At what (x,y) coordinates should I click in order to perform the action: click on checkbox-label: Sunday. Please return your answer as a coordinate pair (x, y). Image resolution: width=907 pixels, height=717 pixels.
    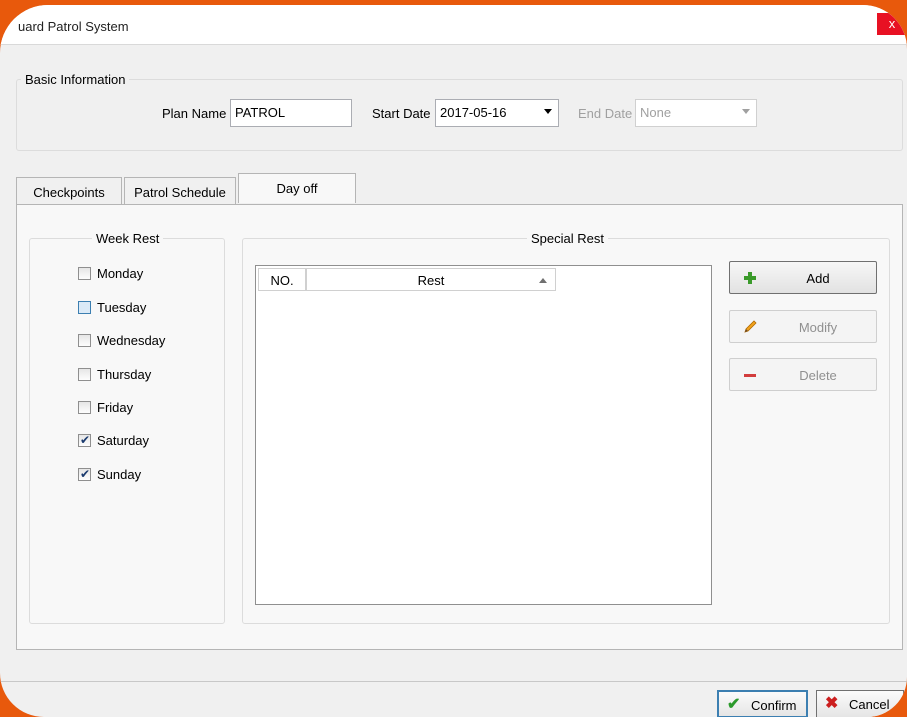
    Looking at the image, I should click on (119, 474).